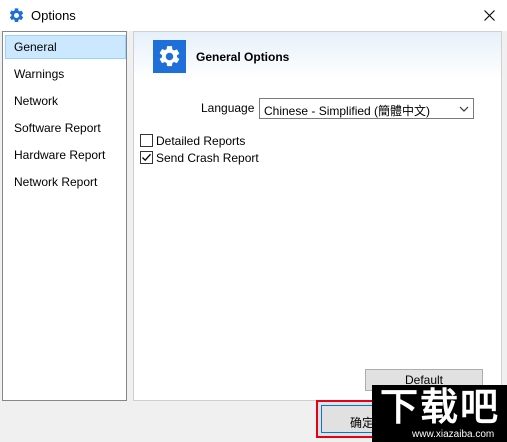 Image resolution: width=507 pixels, height=442 pixels. Describe the element at coordinates (35, 47) in the screenshot. I see `sidebar-item-label: General` at that location.